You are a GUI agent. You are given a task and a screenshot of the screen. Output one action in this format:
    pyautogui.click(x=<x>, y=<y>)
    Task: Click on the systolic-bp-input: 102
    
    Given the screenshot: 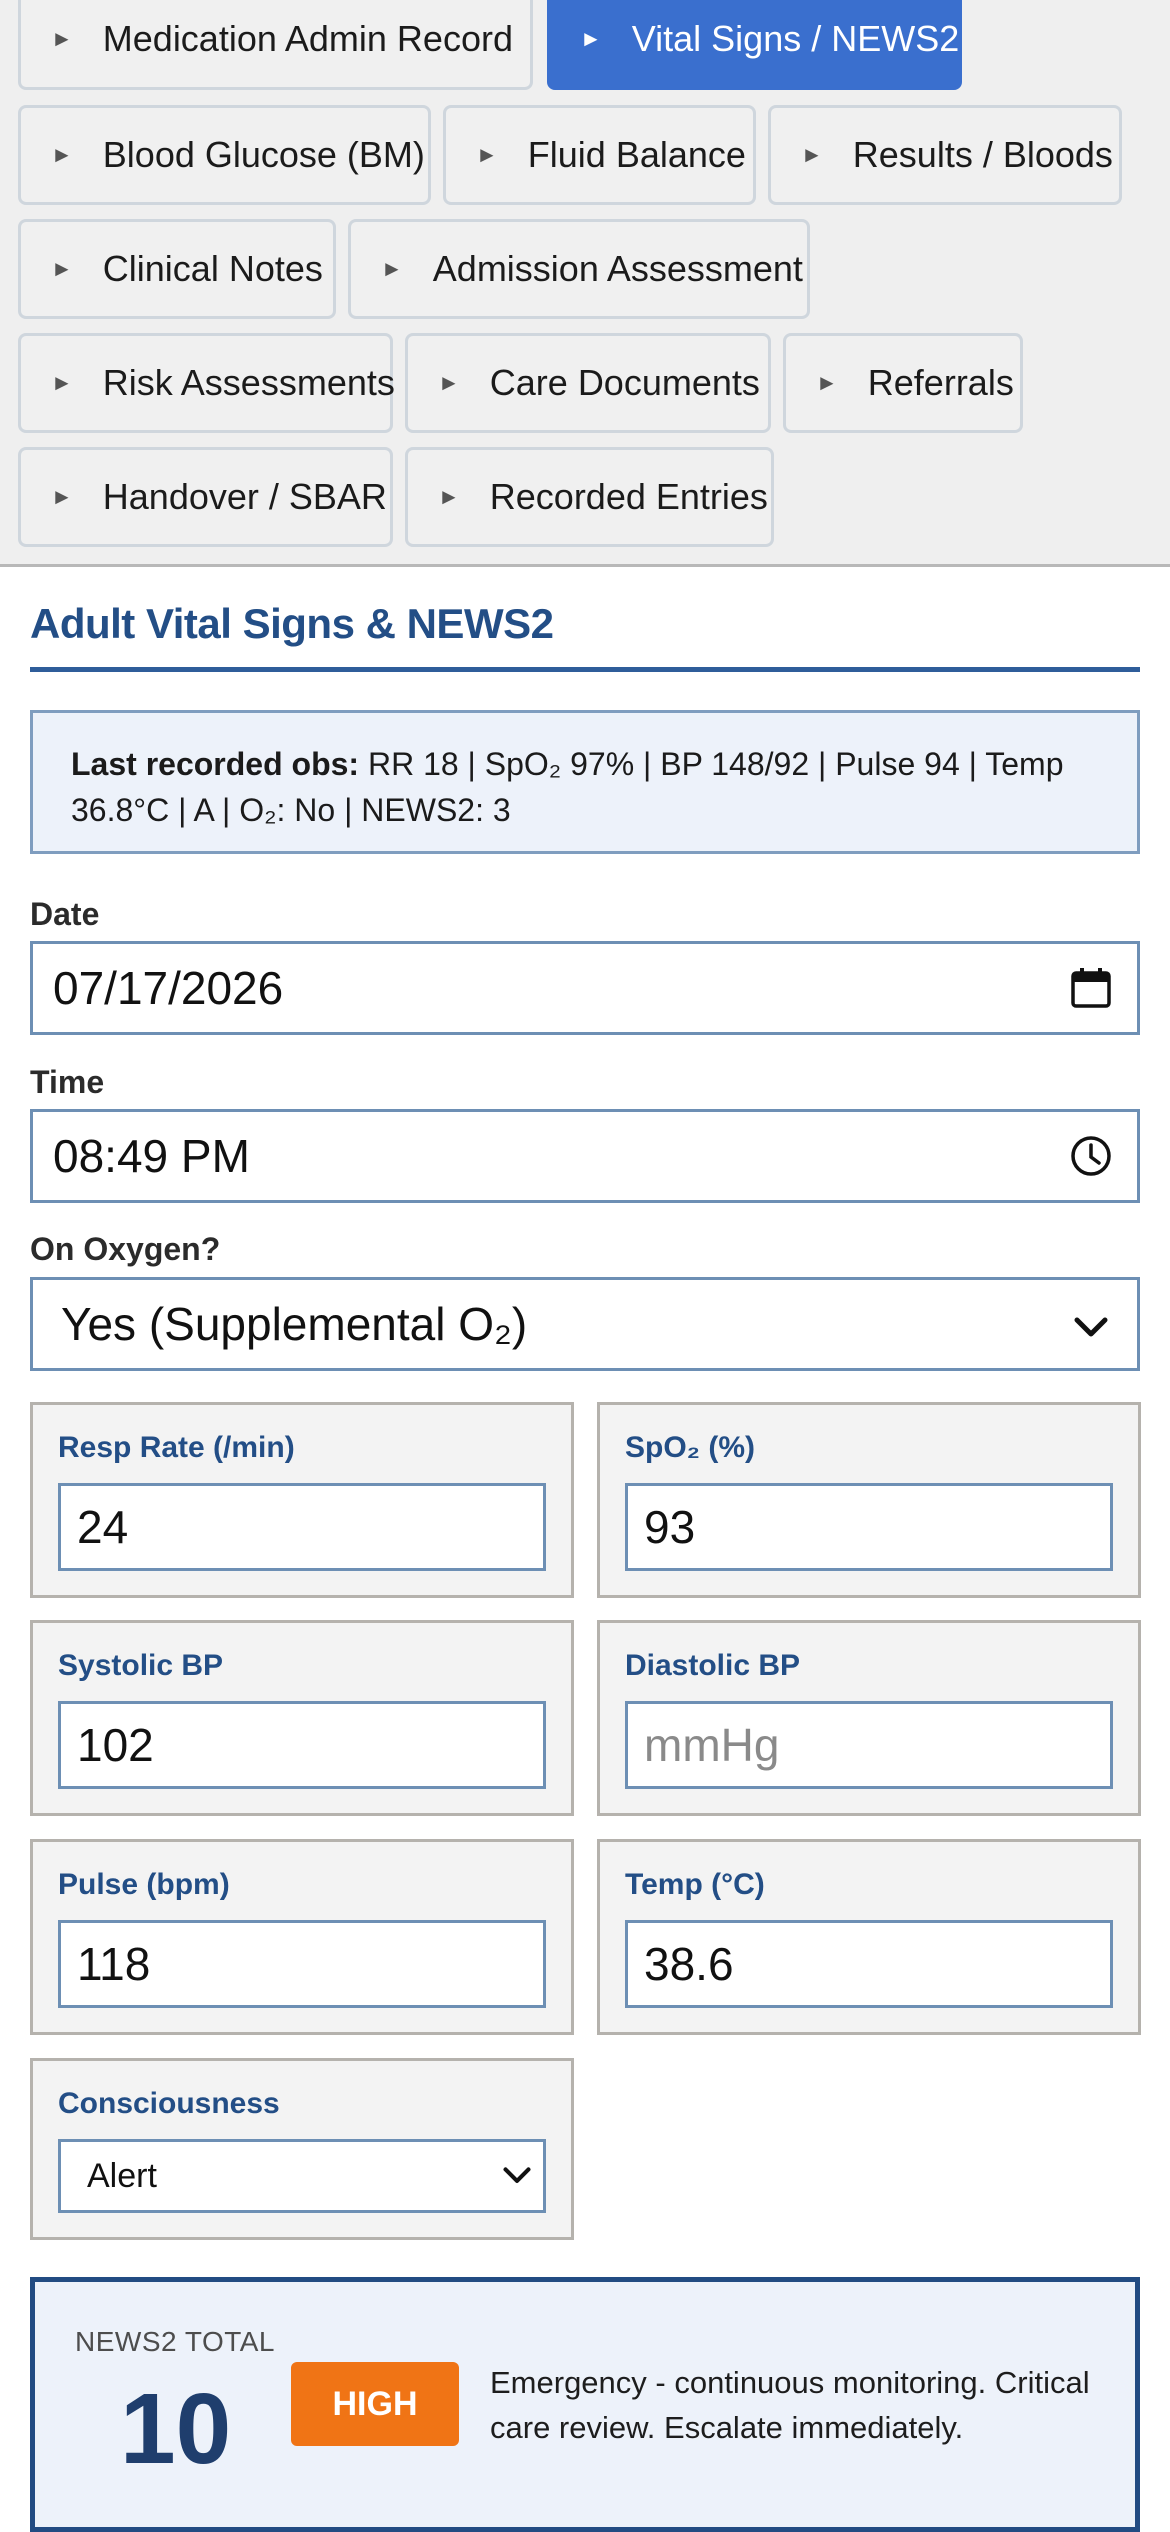 What is the action you would take?
    pyautogui.click(x=302, y=1745)
    